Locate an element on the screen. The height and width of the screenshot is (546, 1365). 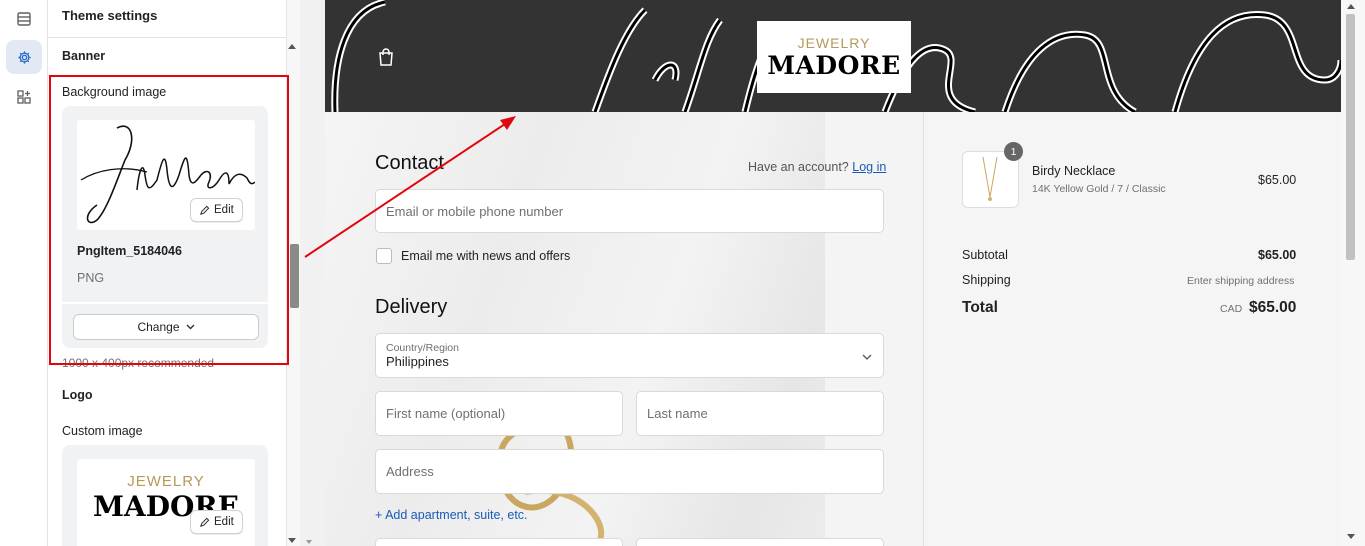
preview-scroll-thumb is located at coordinates (1350, 137).